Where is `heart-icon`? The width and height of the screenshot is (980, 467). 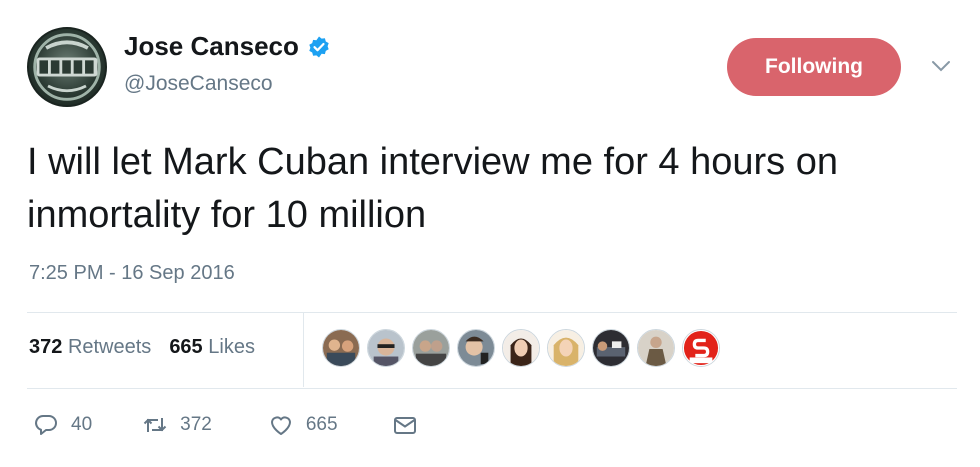 heart-icon is located at coordinates (280, 425).